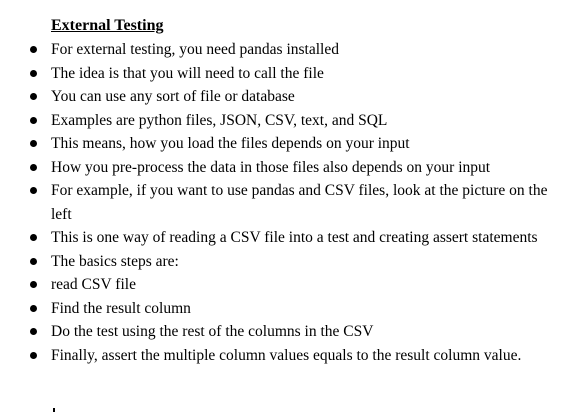 This screenshot has height=414, width=585. I want to click on section-heading: External Testing, so click(107, 25).